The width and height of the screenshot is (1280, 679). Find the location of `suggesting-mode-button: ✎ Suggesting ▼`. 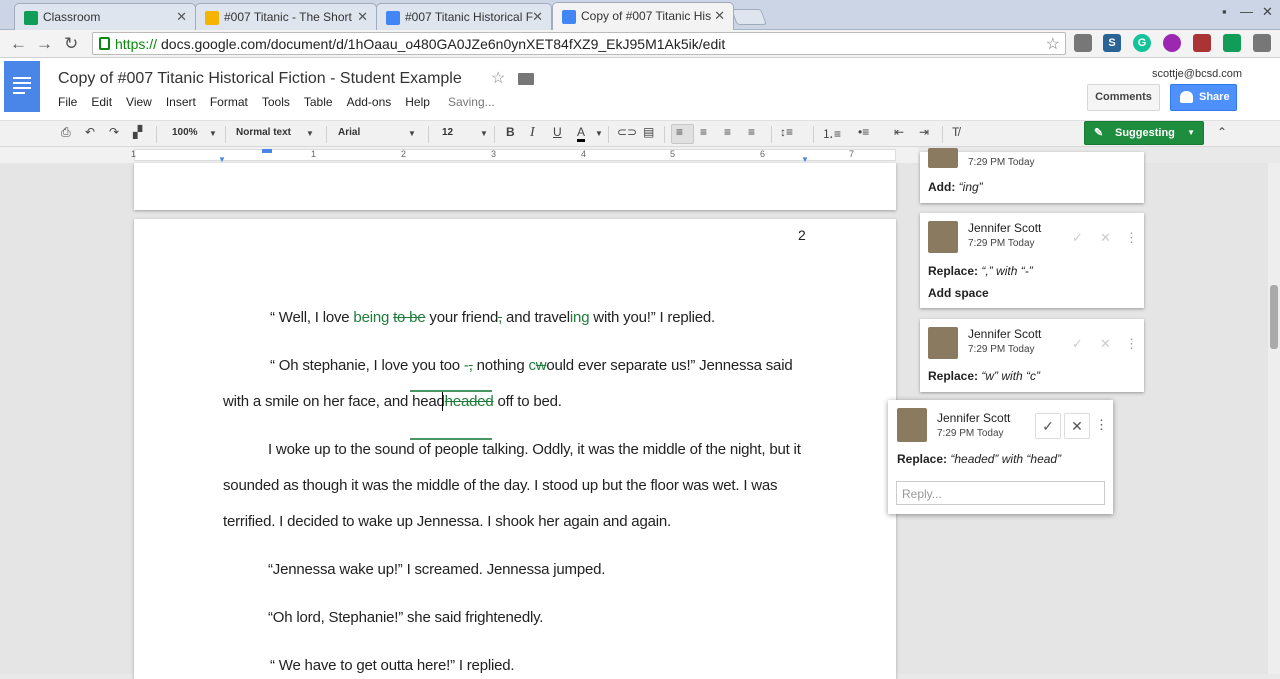

suggesting-mode-button: ✎ Suggesting ▼ is located at coordinates (1144, 133).